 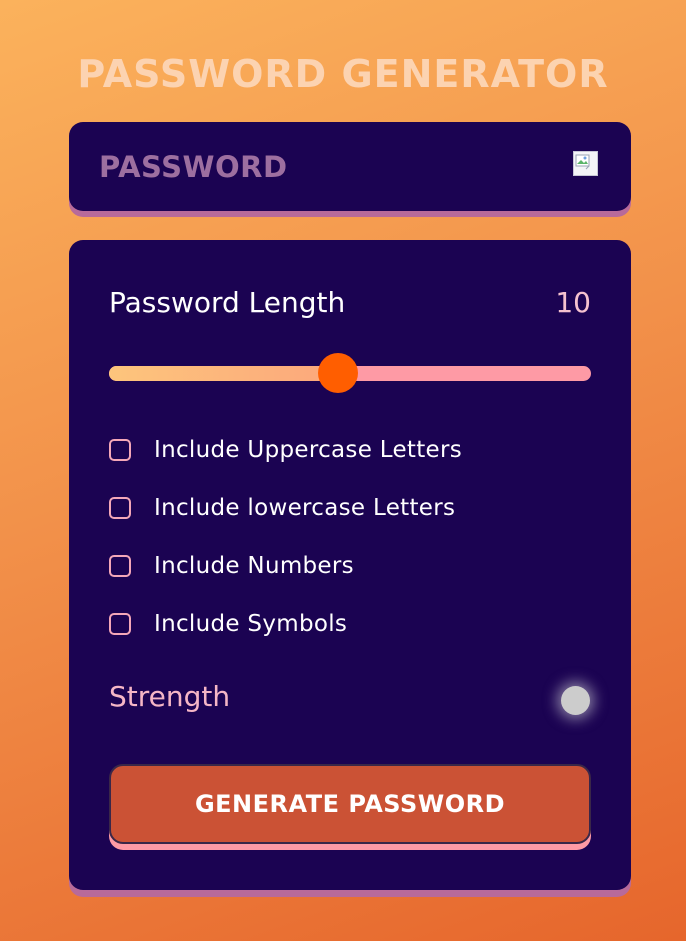 What do you see at coordinates (254, 566) in the screenshot?
I see `numbers-label: Include Numbers` at bounding box center [254, 566].